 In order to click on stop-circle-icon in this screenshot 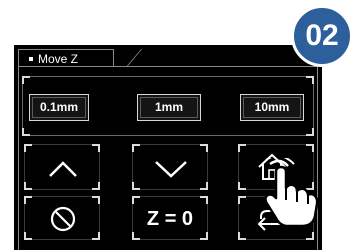, I will do `click(63, 219)`.